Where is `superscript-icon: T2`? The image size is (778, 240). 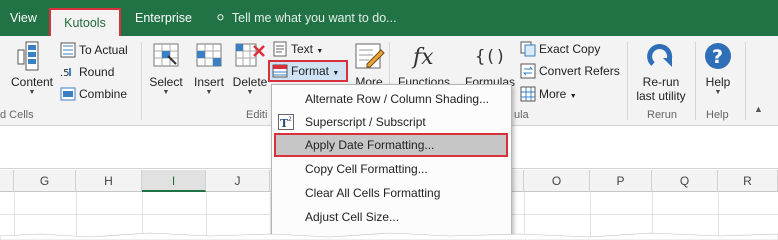 superscript-icon: T2 is located at coordinates (286, 122).